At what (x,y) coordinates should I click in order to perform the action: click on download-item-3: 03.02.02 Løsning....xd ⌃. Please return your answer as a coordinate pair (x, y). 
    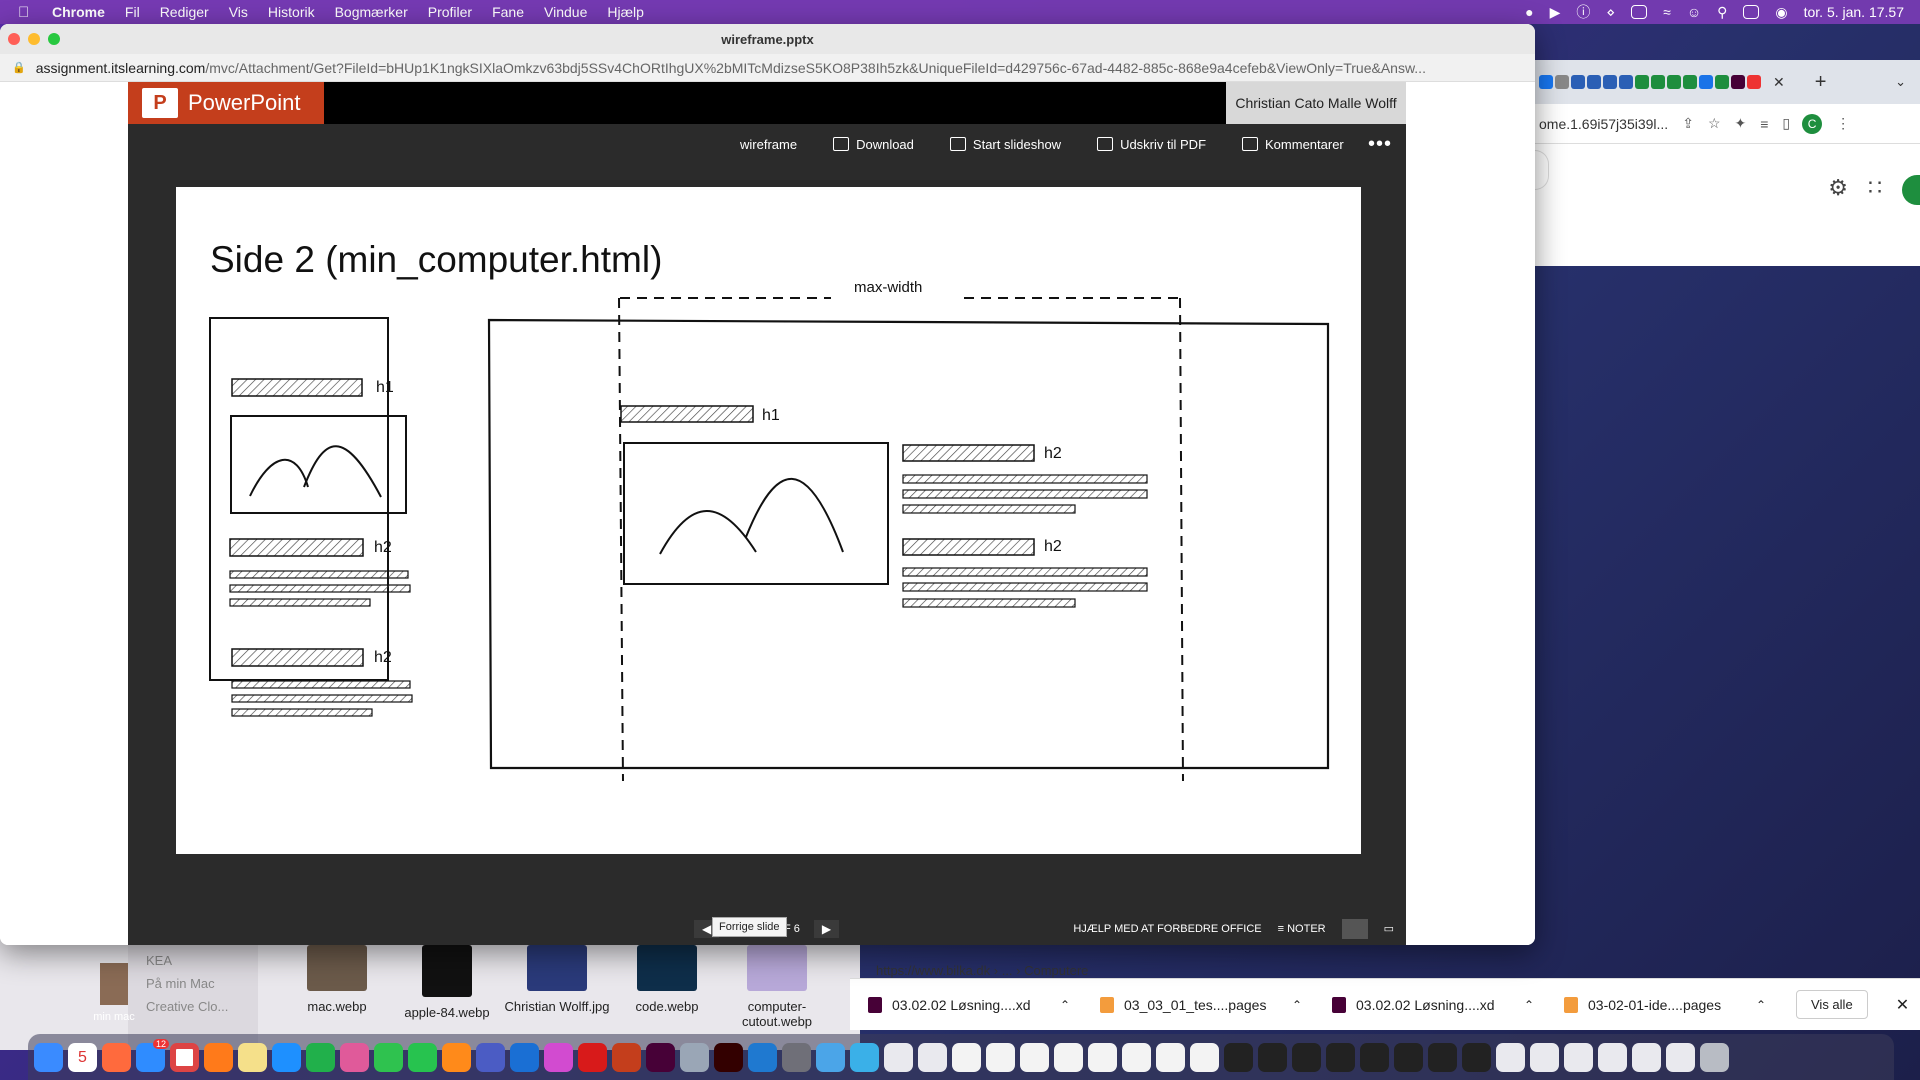
    Looking at the image, I should click on (1430, 1004).